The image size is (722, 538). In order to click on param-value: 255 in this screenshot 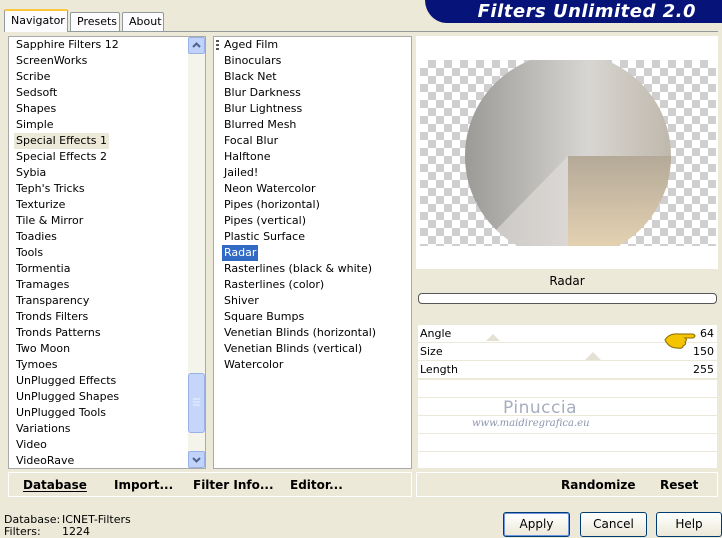, I will do `click(703, 369)`.